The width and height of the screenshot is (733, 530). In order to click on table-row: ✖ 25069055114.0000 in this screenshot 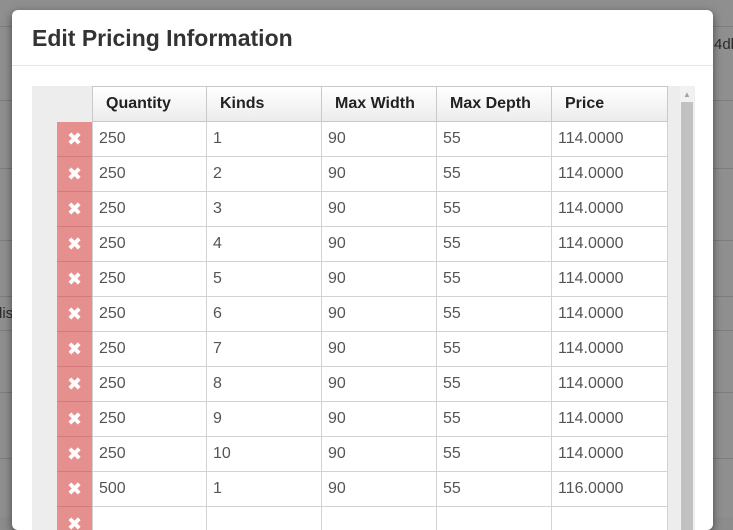, I will do `click(362, 314)`.